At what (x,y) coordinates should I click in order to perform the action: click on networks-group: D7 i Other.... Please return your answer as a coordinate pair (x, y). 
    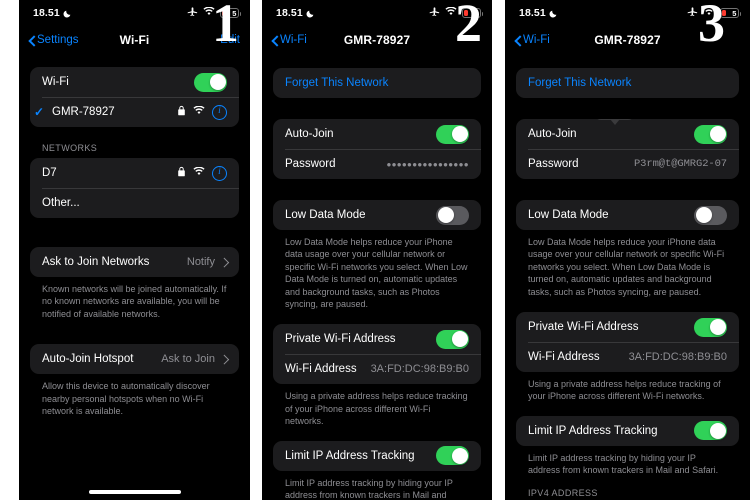
    Looking at the image, I should click on (134, 188).